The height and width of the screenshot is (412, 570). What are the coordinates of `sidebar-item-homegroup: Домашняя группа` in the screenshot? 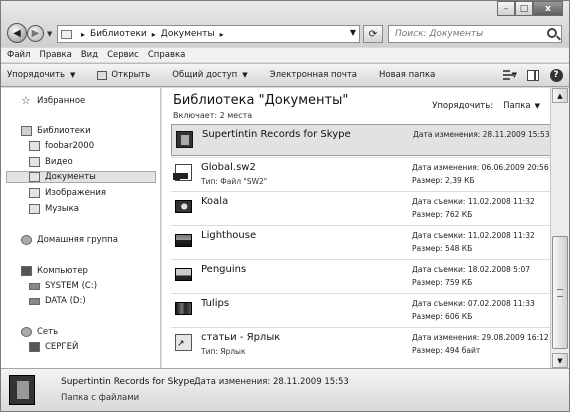 It's located at (69, 240).